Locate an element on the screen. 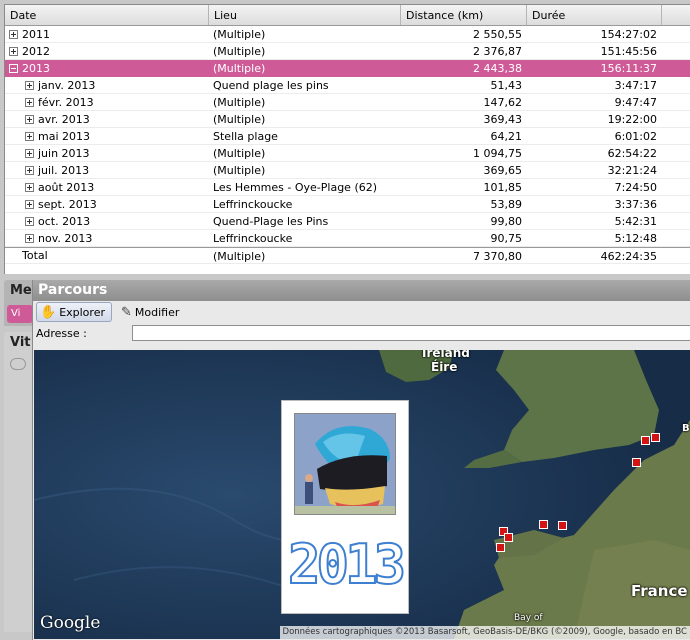  row-date: oct. 2013 is located at coordinates (64, 221).